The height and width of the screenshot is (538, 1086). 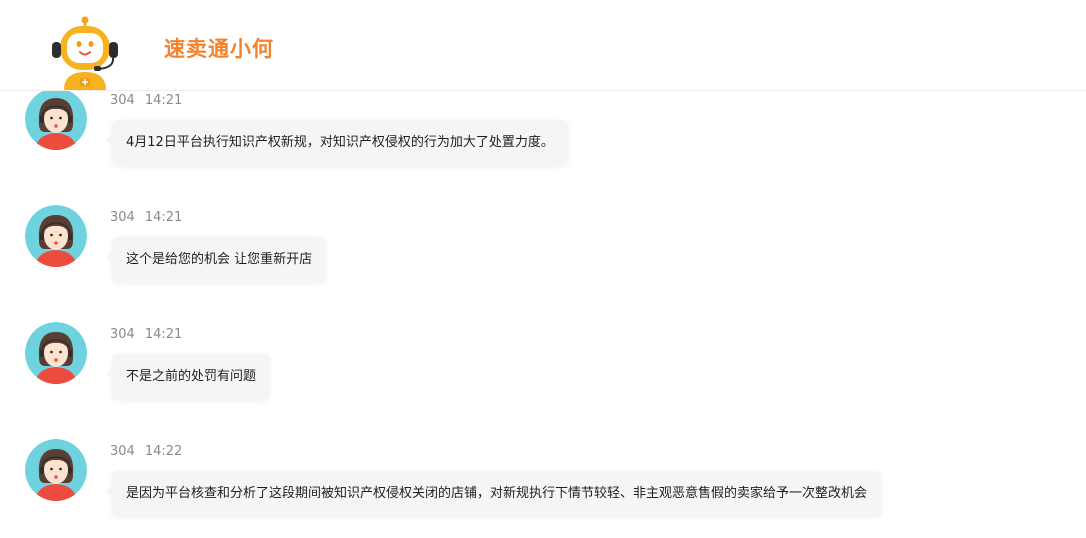 What do you see at coordinates (219, 49) in the screenshot?
I see `brand-title: 速卖通小何` at bounding box center [219, 49].